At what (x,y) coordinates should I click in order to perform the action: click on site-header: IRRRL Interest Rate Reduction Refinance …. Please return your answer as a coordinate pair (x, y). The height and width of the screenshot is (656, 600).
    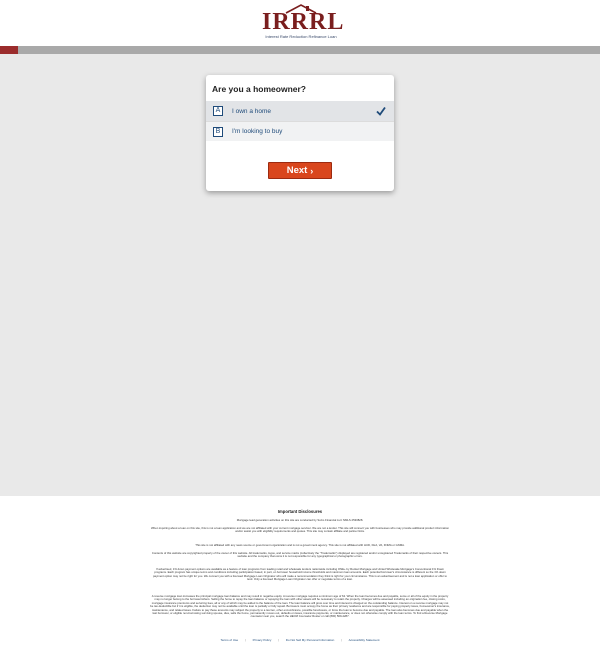
    Looking at the image, I should click on (300, 23).